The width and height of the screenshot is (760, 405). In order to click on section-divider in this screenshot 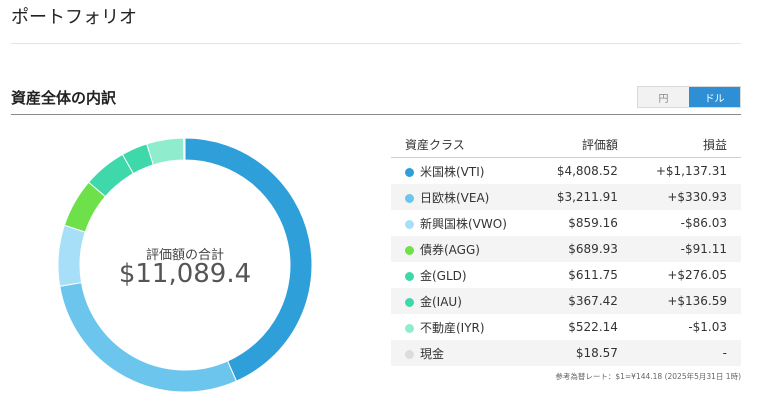, I will do `click(376, 114)`.